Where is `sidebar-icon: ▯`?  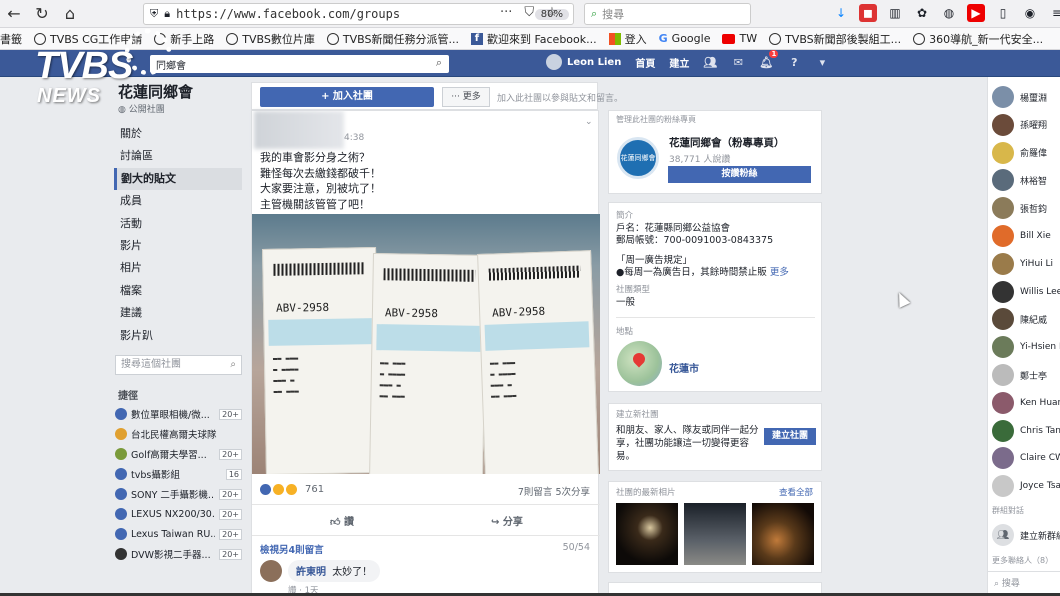
sidebar-icon: ▯ is located at coordinates (1003, 13).